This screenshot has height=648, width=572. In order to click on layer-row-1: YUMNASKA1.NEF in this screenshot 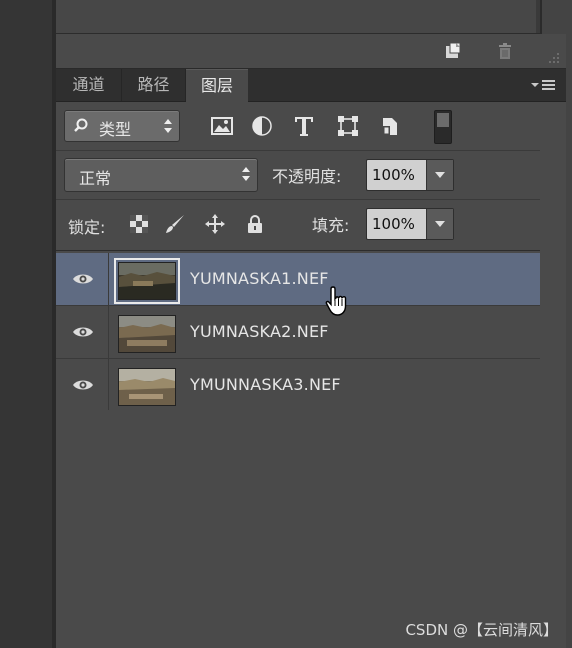, I will do `click(298, 279)`.